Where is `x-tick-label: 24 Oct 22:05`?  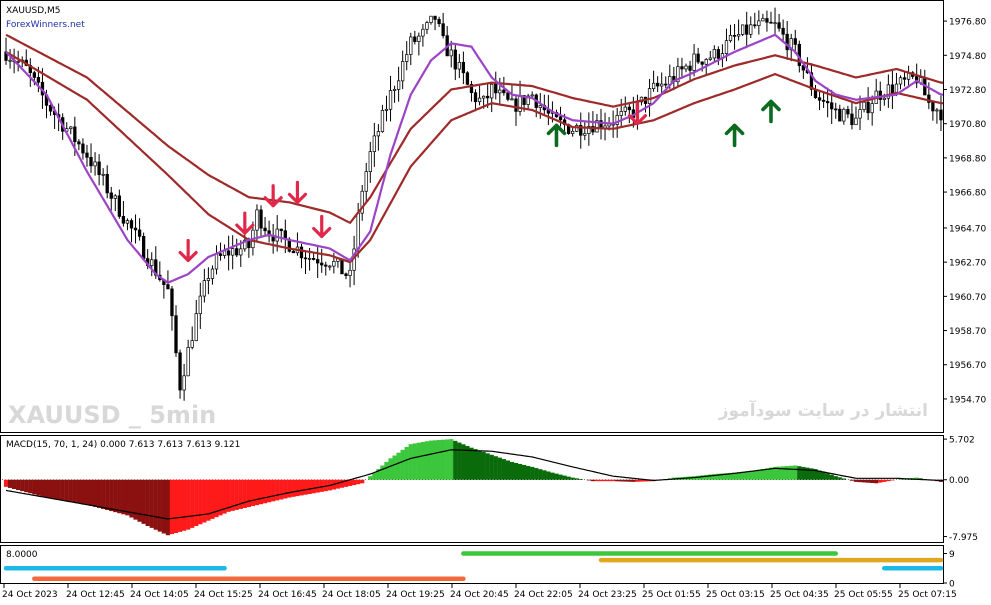
x-tick-label: 24 Oct 22:05 is located at coordinates (543, 595).